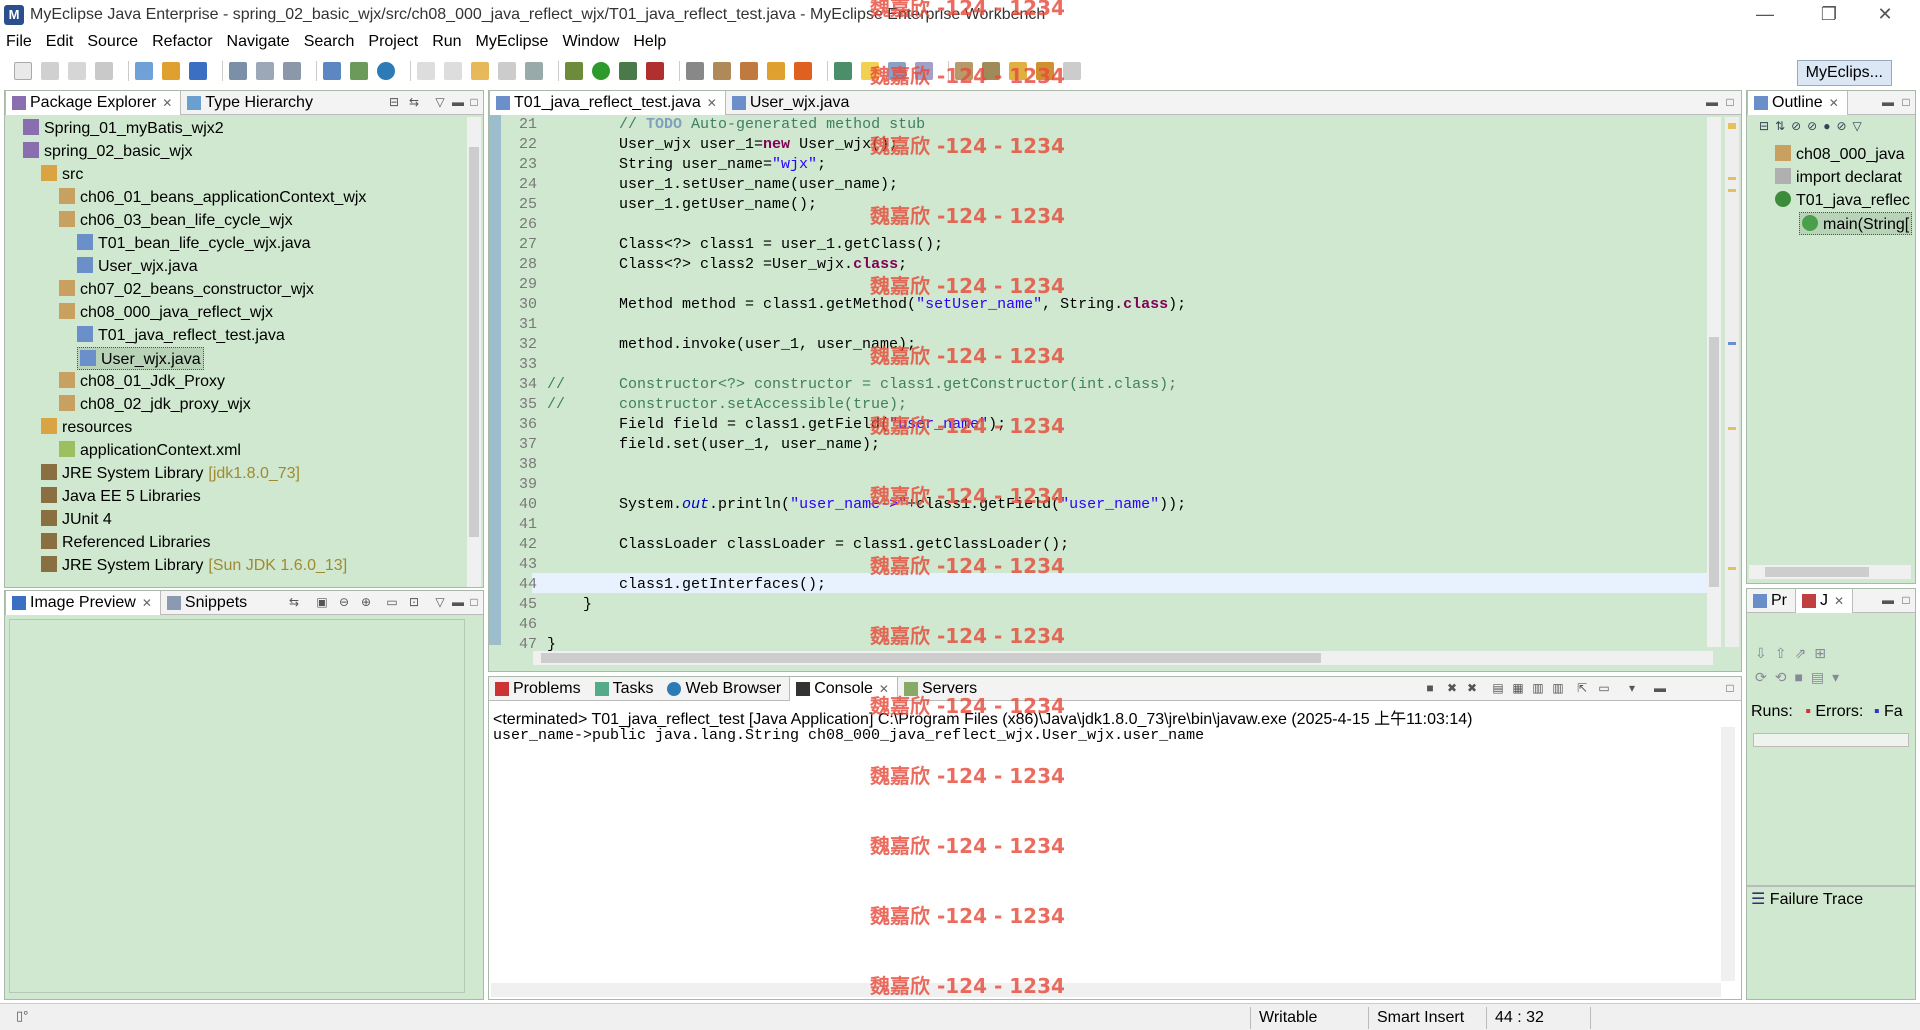  Describe the element at coordinates (1840, 154) in the screenshot. I see `outline-item-package: ch08_000_java` at that location.